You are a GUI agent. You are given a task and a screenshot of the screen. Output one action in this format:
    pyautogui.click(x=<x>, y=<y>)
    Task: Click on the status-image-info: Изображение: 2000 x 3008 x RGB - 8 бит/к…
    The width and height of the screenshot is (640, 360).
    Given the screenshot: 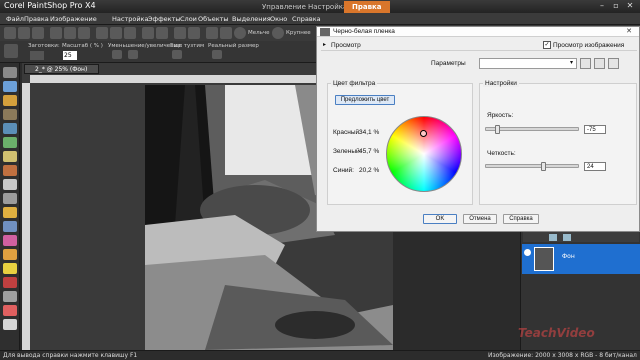 What is the action you would take?
    pyautogui.click(x=562, y=355)
    